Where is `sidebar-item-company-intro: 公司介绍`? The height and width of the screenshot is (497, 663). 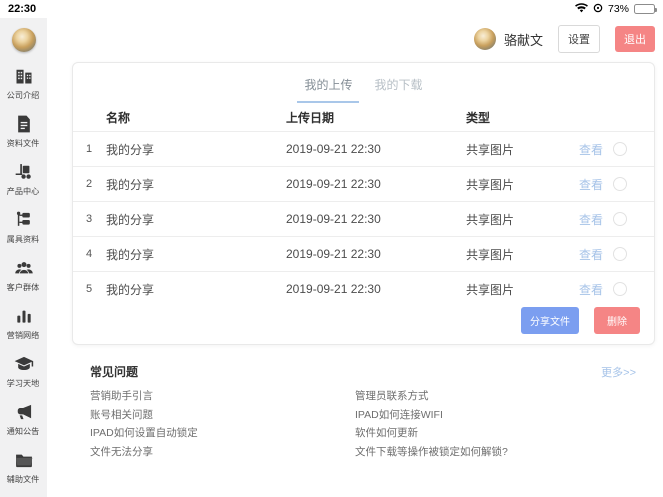
sidebar-item-company-intro: 公司介绍 is located at coordinates (23, 83).